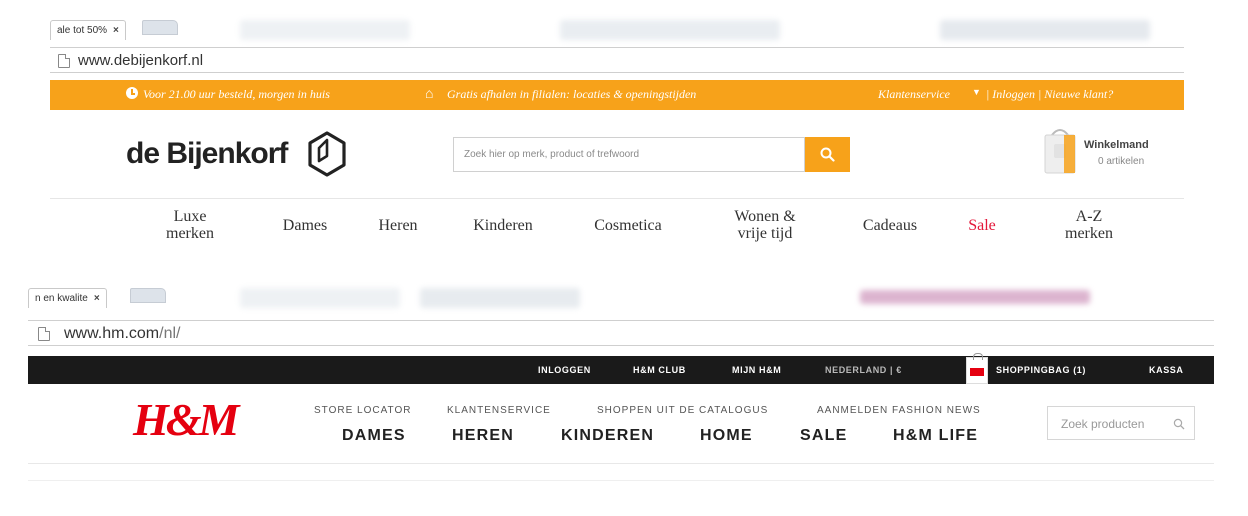  I want to click on nav-item-kinderen: Kinderen, so click(503, 225).